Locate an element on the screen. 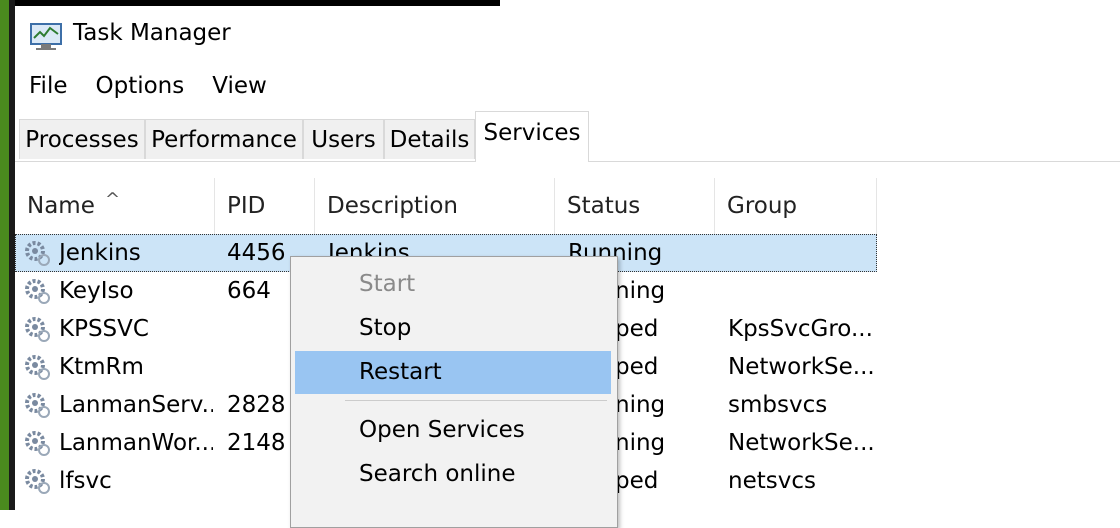 Image resolution: width=1120 pixels, height=528 pixels. menu-view: View is located at coordinates (239, 86).